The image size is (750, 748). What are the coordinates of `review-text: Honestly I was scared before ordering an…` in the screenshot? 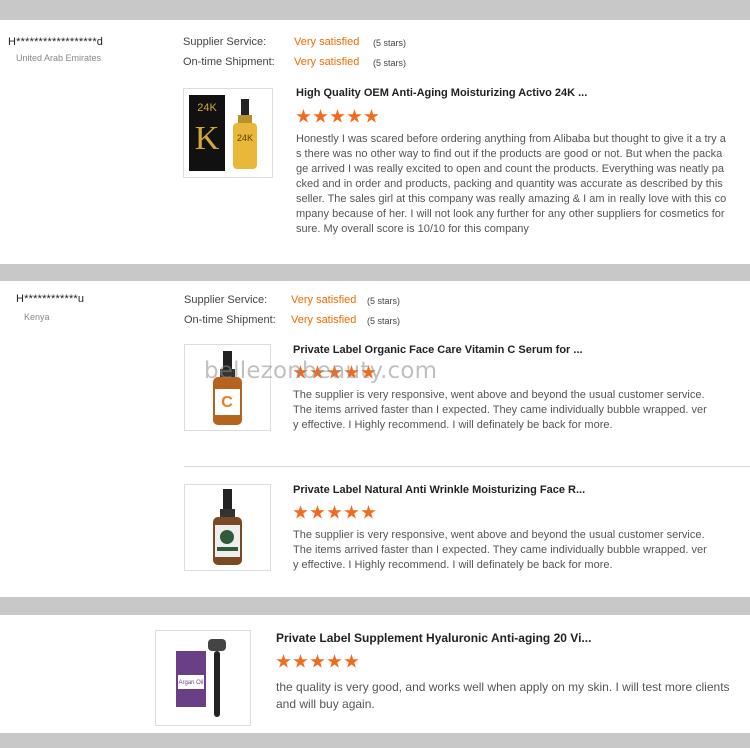 It's located at (511, 184).